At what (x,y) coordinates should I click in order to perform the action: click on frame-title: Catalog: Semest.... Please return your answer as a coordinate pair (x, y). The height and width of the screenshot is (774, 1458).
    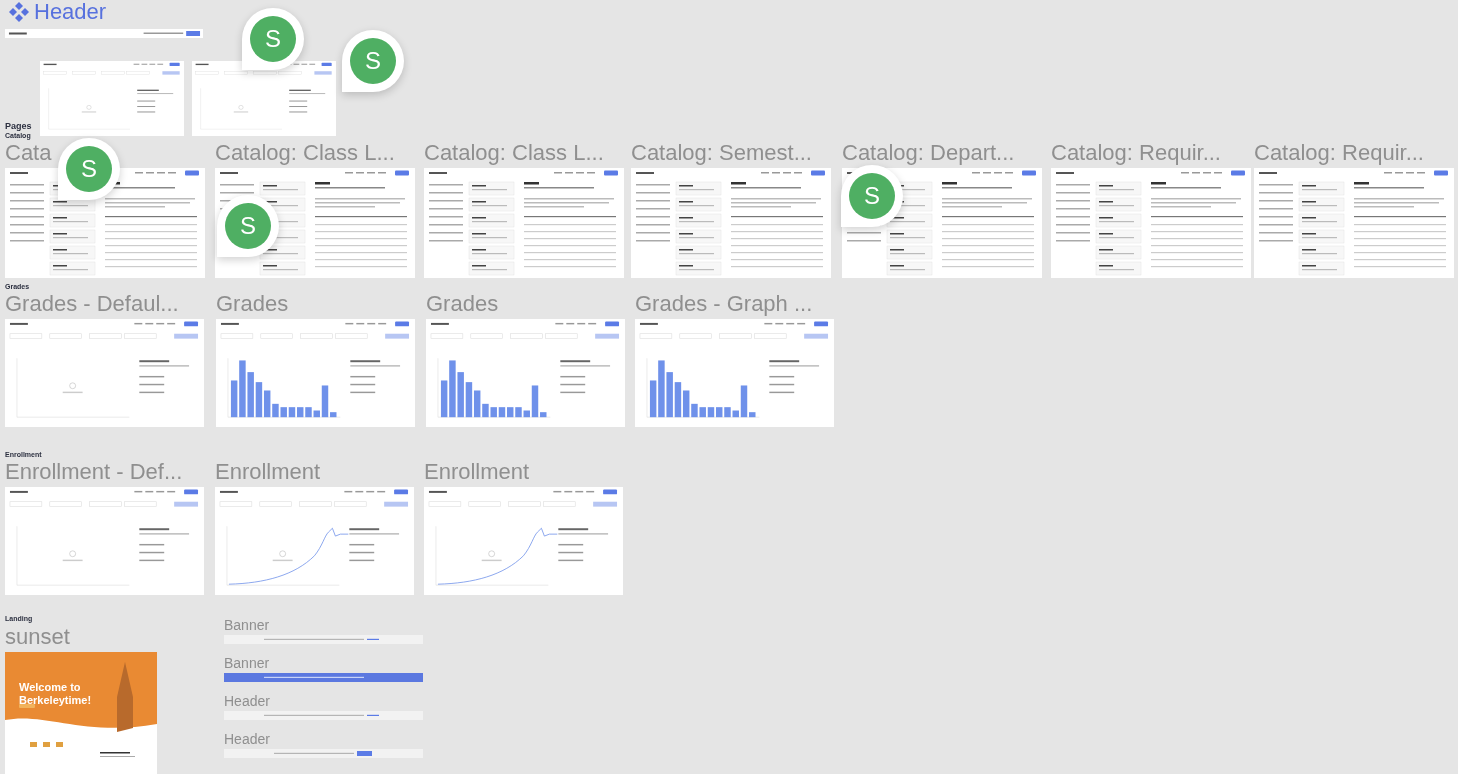
    Looking at the image, I should click on (721, 153).